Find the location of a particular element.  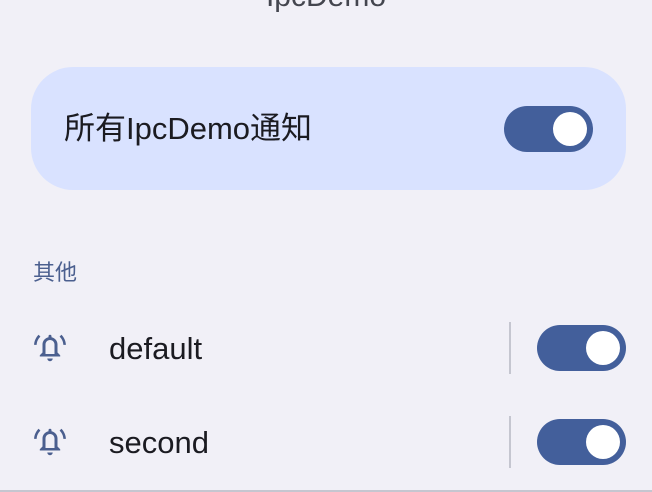

channel-label-second: second is located at coordinates (159, 442).